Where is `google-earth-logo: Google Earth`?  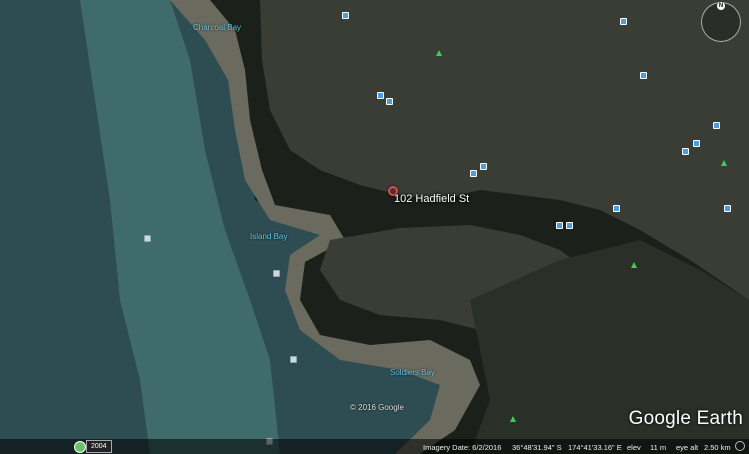
google-earth-logo: Google Earth is located at coordinates (685, 418).